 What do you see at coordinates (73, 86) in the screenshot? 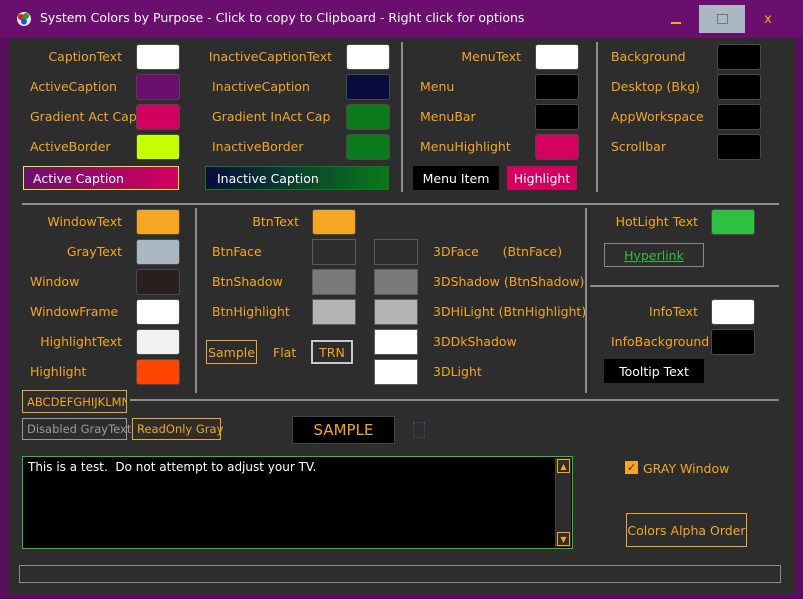
I see `label-activecaption: ActiveCaption` at bounding box center [73, 86].